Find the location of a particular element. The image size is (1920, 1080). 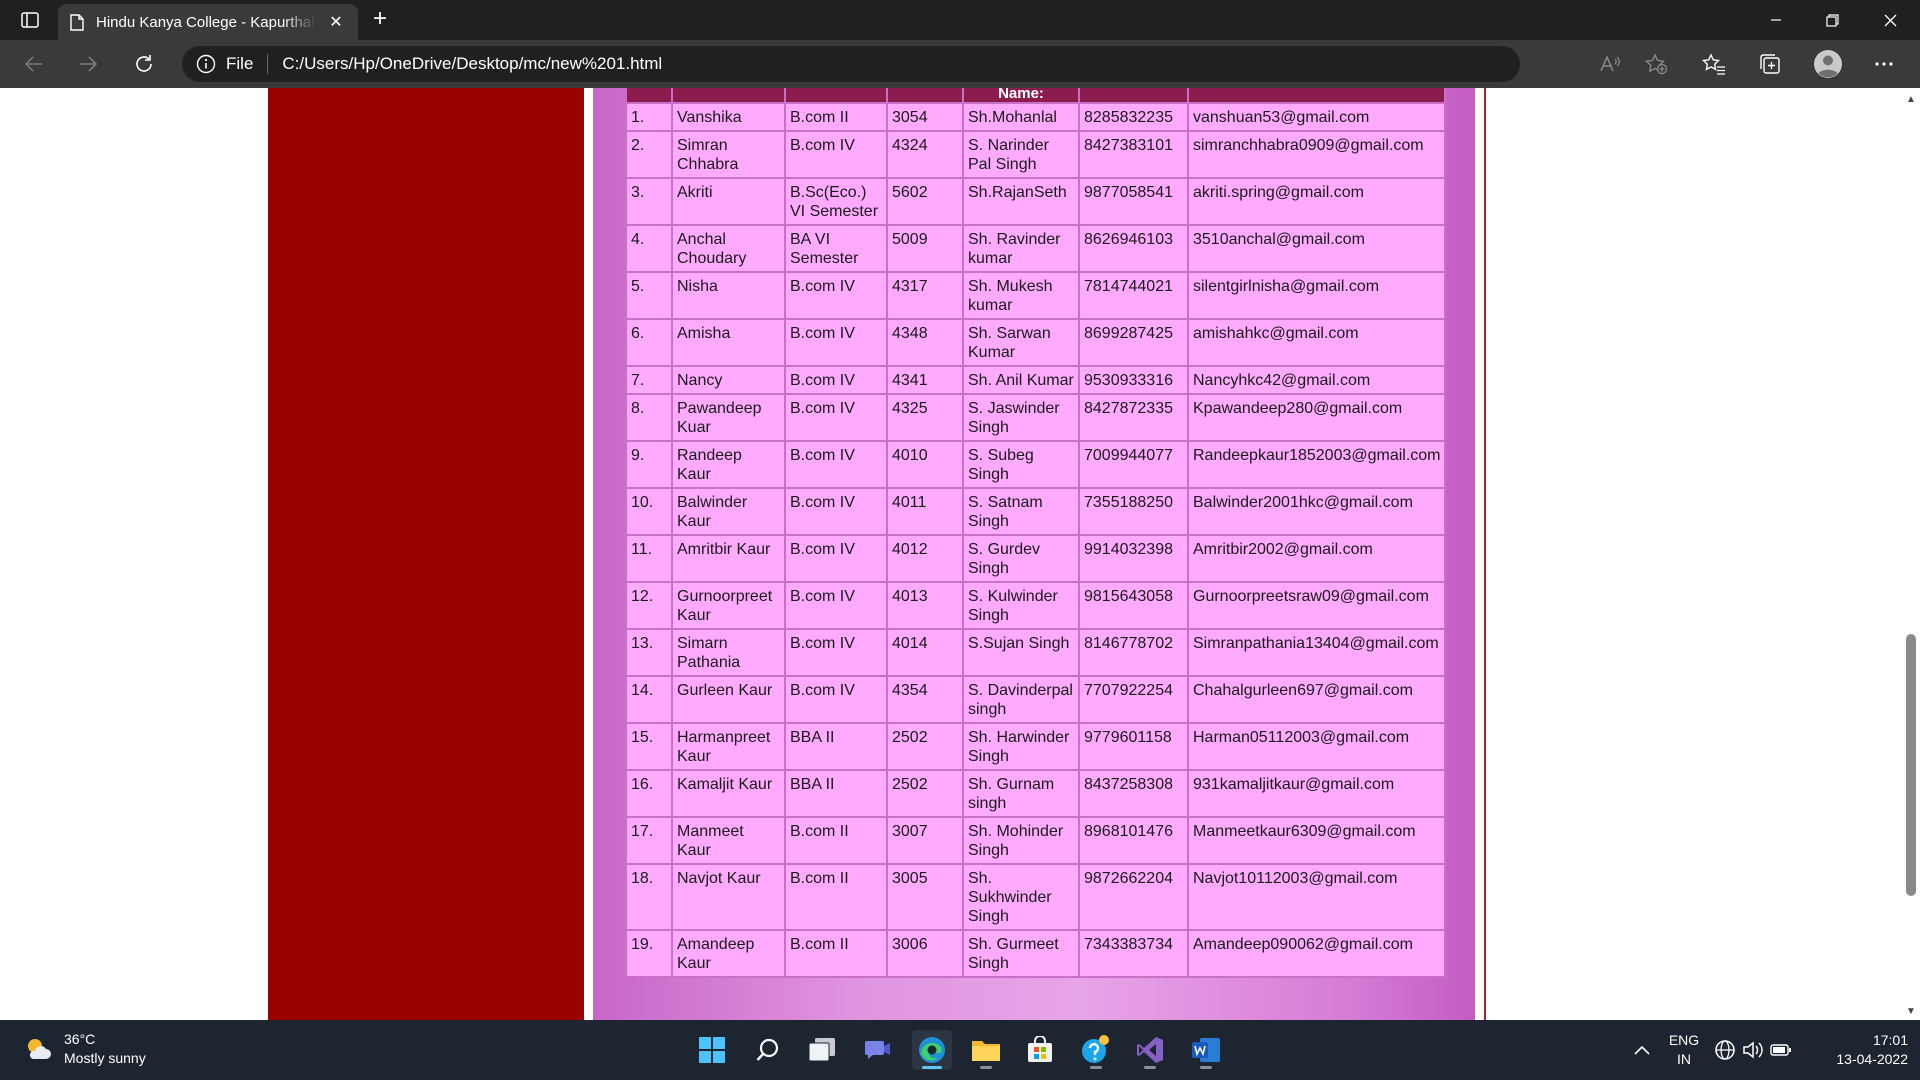

search-button is located at coordinates (768, 1050).